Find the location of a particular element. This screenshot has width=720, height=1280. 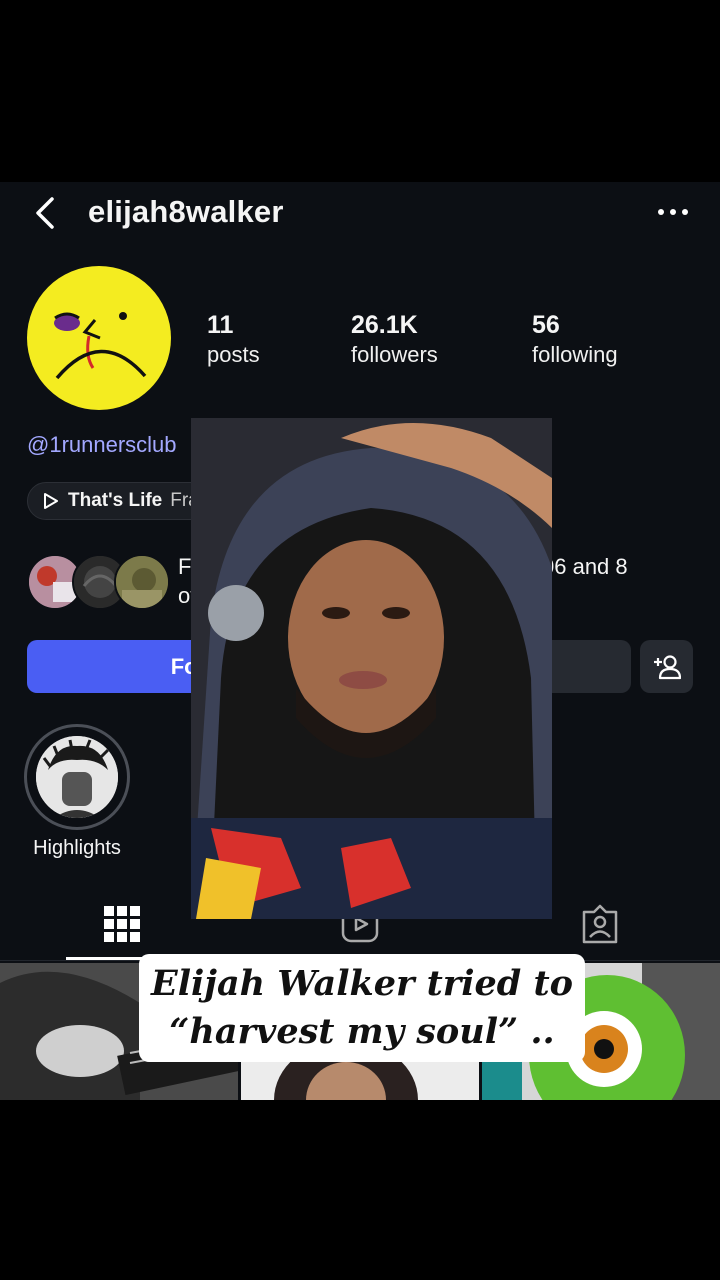

following-label: following is located at coordinates (575, 354).